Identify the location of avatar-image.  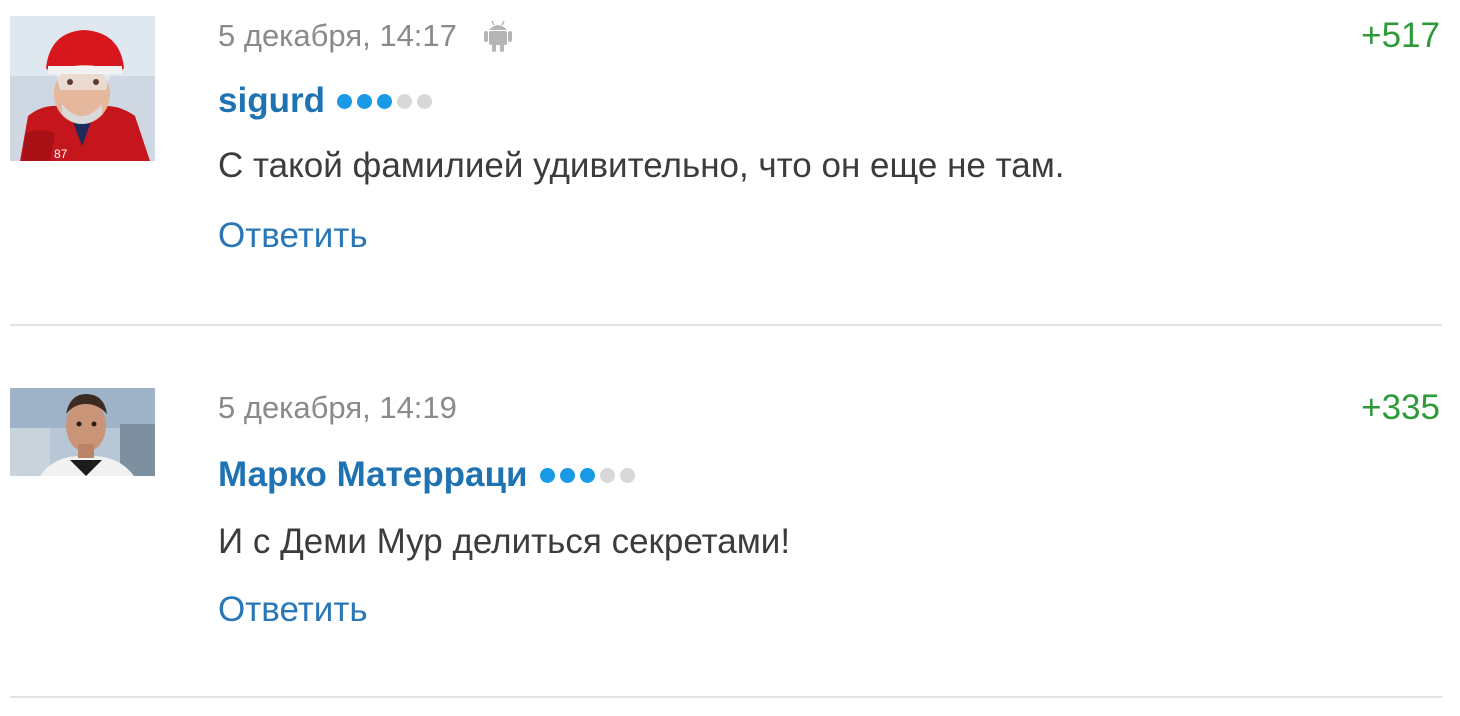
(82, 432).